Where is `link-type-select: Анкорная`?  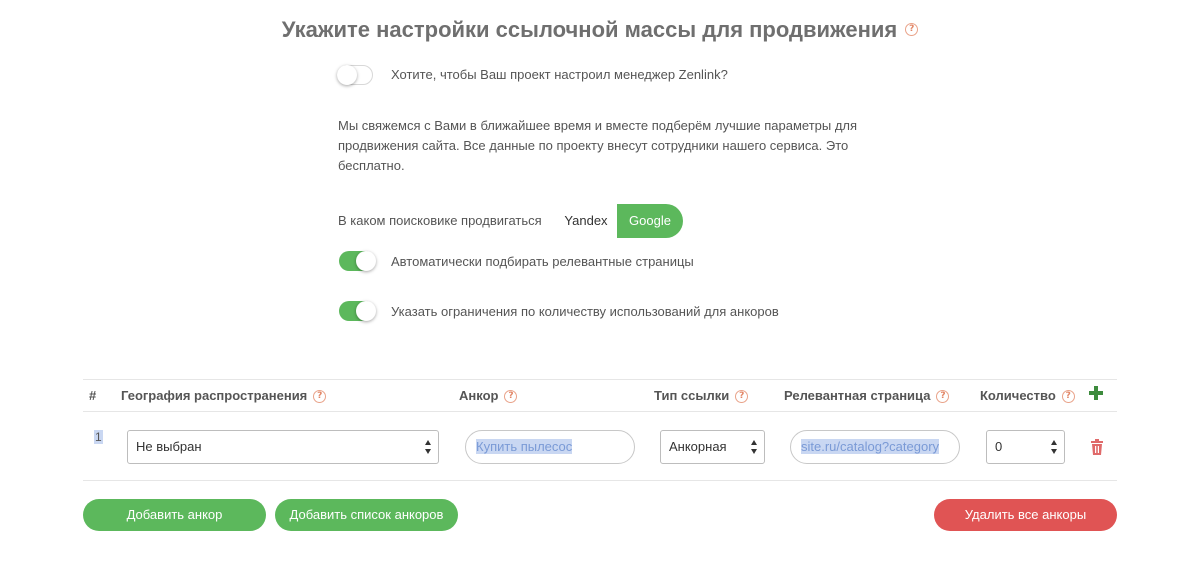 link-type-select: Анкорная is located at coordinates (712, 447).